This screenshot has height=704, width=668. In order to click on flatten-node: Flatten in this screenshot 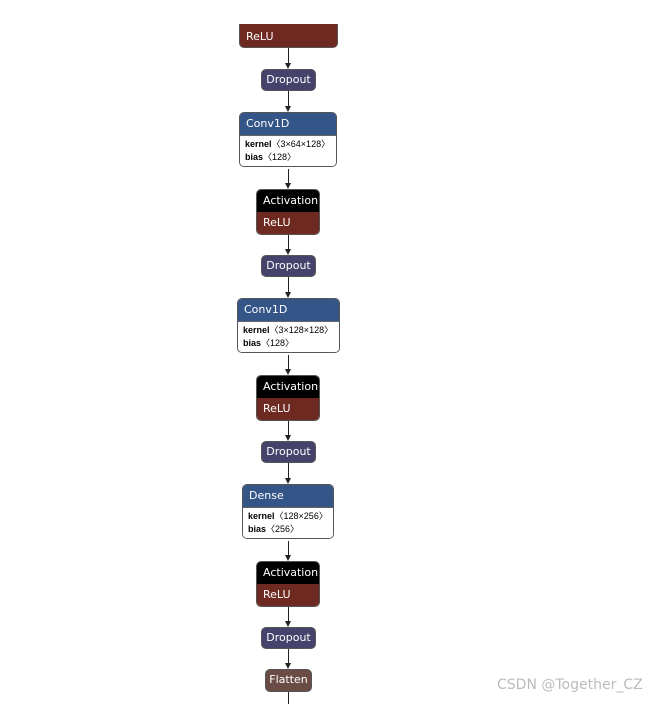, I will do `click(288, 680)`.